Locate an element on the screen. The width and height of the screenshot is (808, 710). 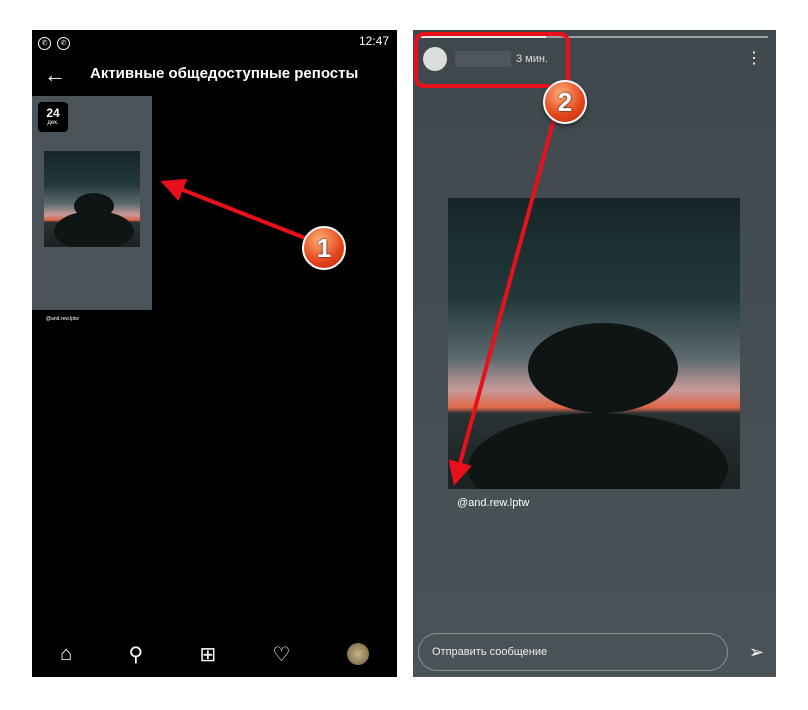
highlight-box is located at coordinates (492, 60).